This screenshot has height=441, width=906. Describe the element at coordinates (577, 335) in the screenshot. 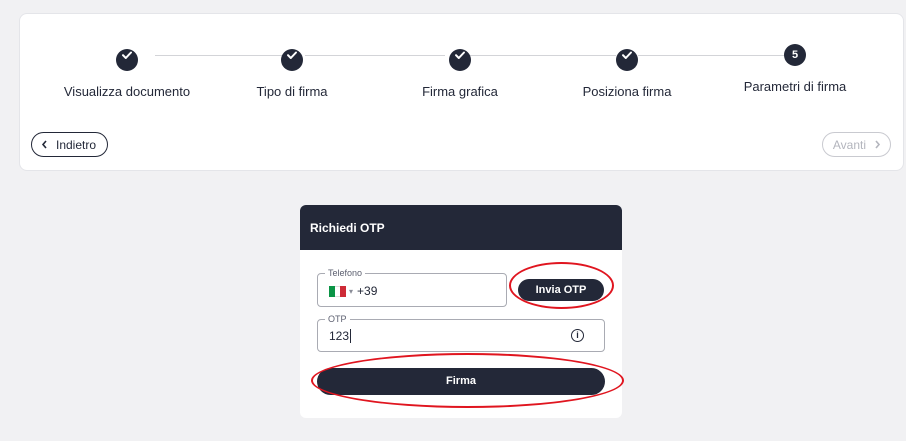

I see `info-icon: i` at that location.